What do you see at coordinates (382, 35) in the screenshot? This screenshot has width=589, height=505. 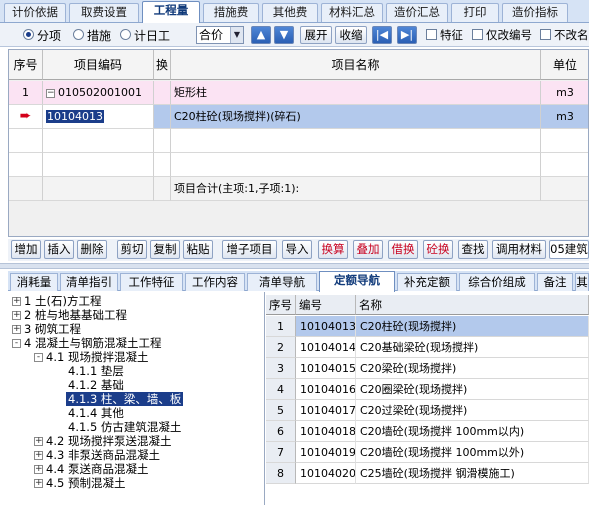 I see `first-record-button: |◀` at bounding box center [382, 35].